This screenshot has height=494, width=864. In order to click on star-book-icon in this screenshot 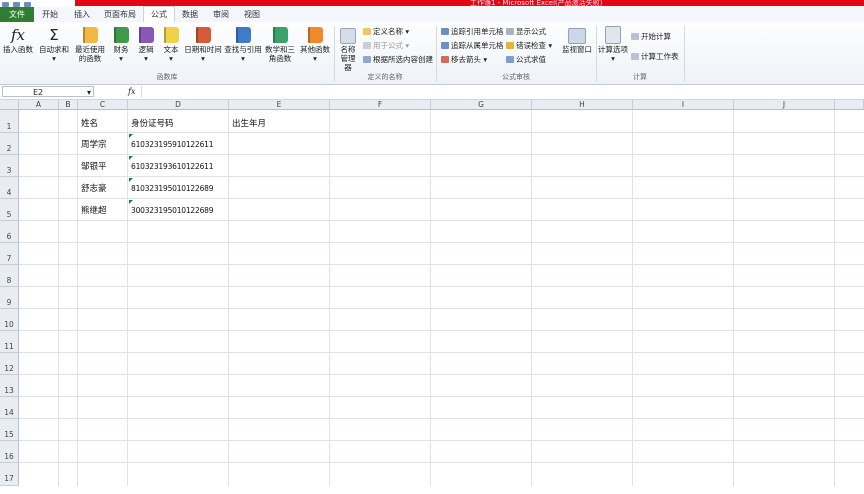, I will do `click(90, 35)`.